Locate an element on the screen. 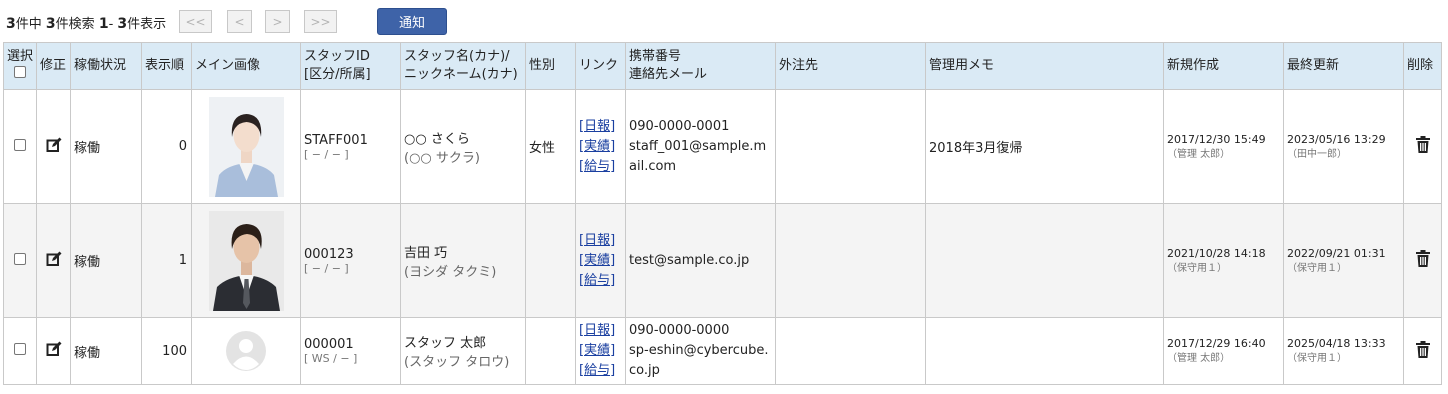 This screenshot has height=394, width=1448. contact-cell: 090-0000-0000 sp-eshin@cybercube.co.jp is located at coordinates (700, 351).